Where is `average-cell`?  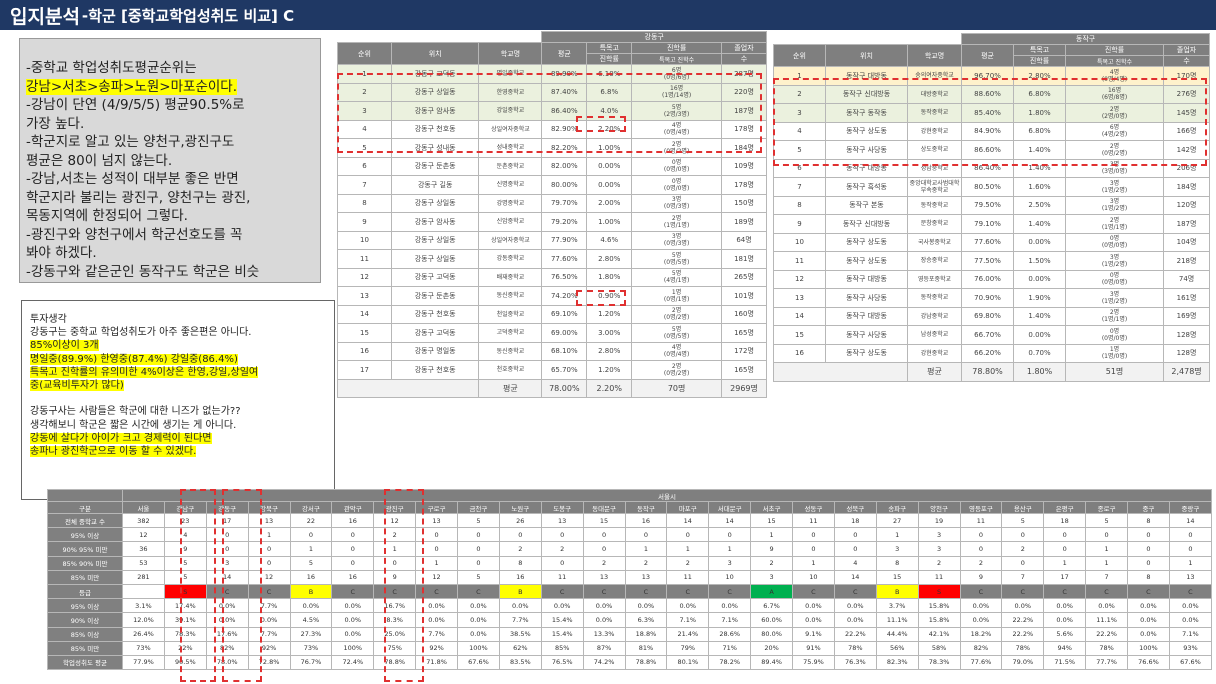
average-cell is located at coordinates (408, 388).